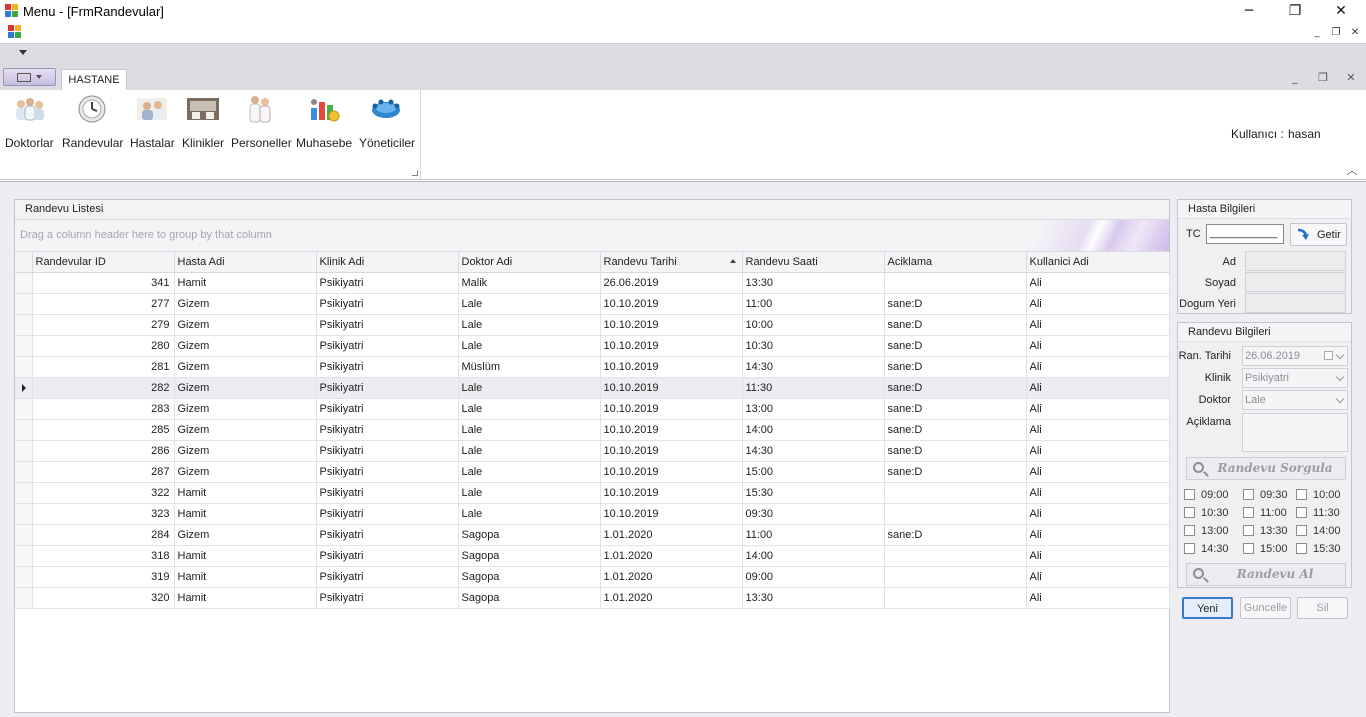 The height and width of the screenshot is (717, 1366). What do you see at coordinates (203, 122) in the screenshot?
I see `ribbon-item-klinikler: Klinikler` at bounding box center [203, 122].